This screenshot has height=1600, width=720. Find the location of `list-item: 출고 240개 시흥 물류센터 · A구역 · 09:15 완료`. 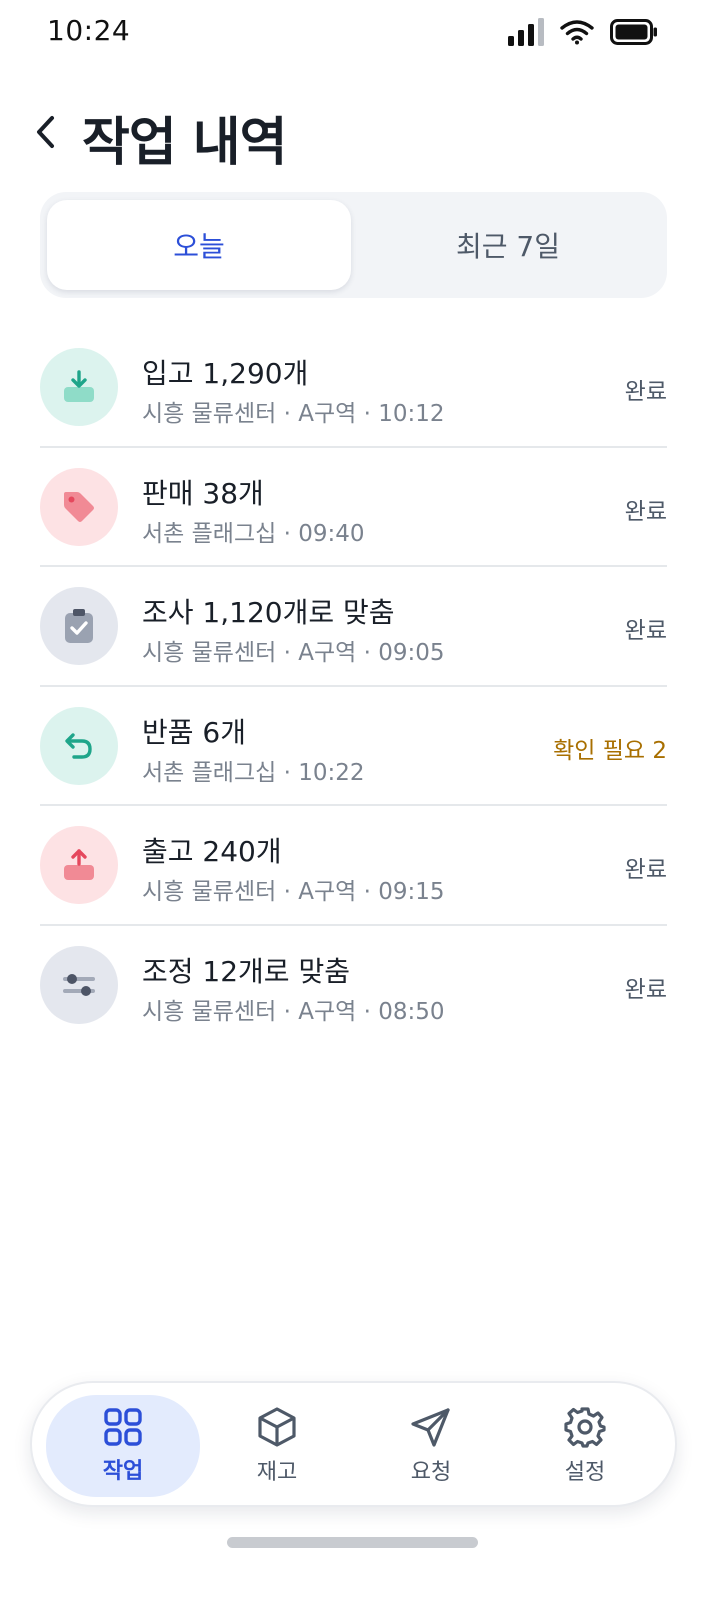

list-item: 출고 240개 시흥 물류센터 · A구역 · 09:15 완료 is located at coordinates (353, 866).